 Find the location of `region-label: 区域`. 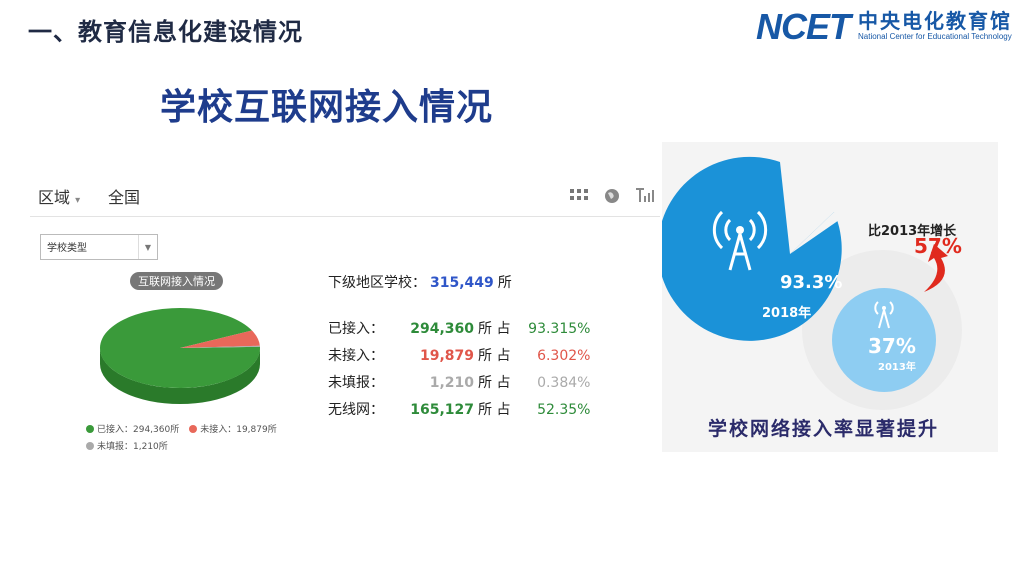

region-label: 区域 is located at coordinates (54, 197).